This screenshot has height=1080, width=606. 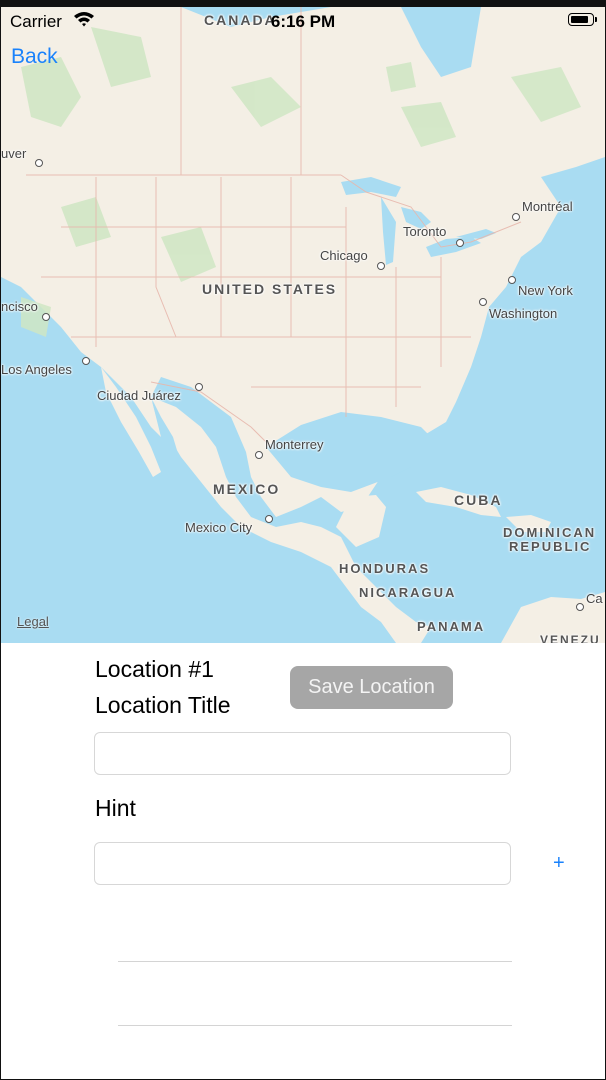 I want to click on montreal-dot, so click(x=516, y=217).